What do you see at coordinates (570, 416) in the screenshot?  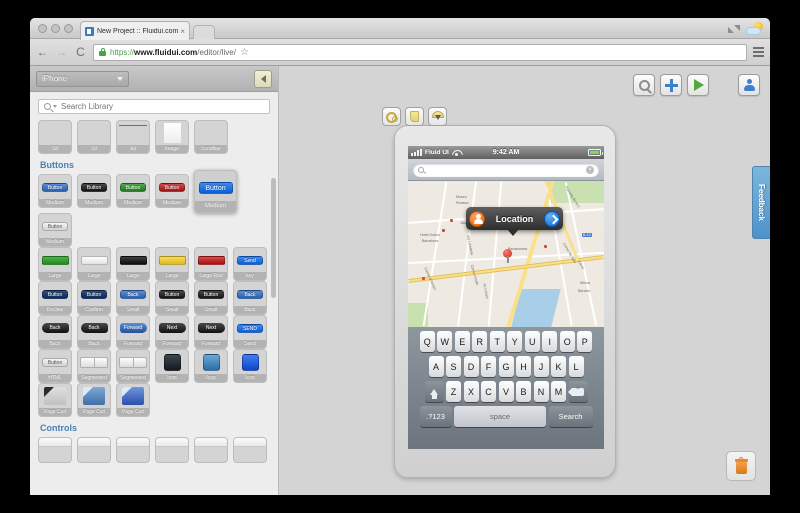 I see `search-key: Search` at bounding box center [570, 416].